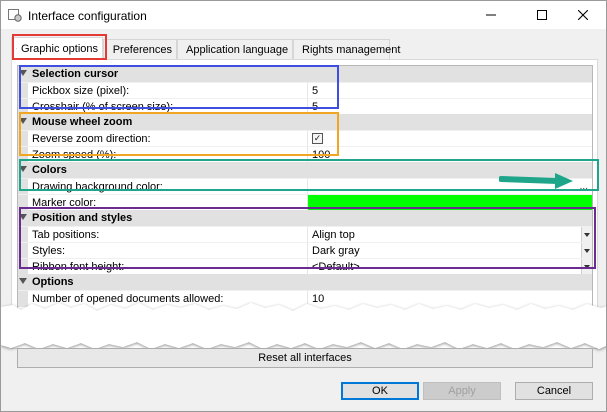  I want to click on minimize-button, so click(491, 15).